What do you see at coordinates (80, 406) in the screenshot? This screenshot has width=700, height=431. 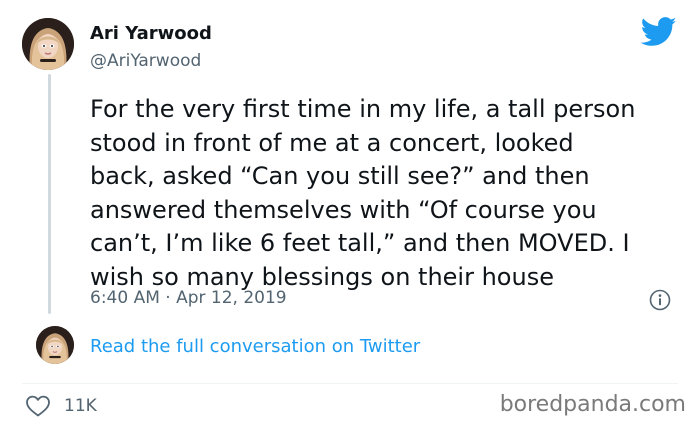 I see `like-count: 11K` at bounding box center [80, 406].